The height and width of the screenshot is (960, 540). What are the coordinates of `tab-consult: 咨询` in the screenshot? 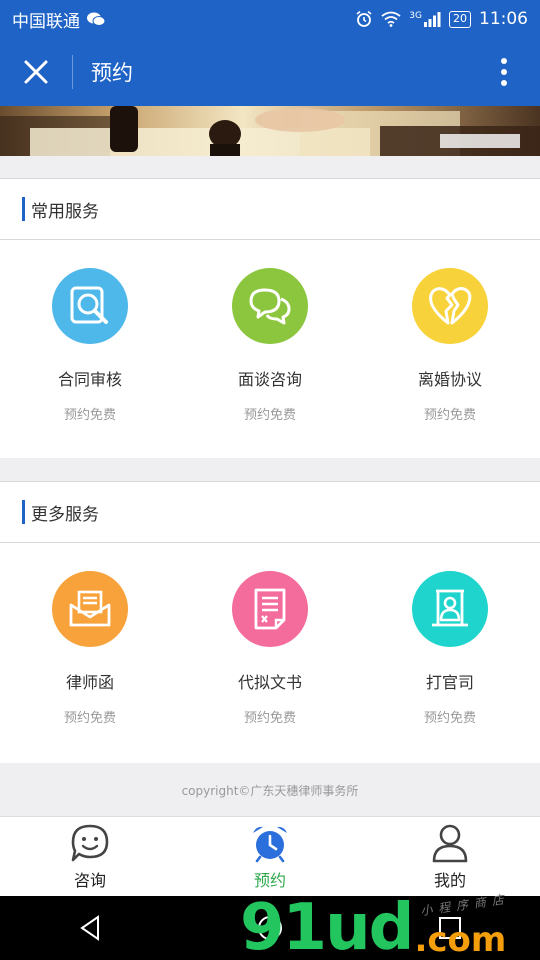 It's located at (90, 856).